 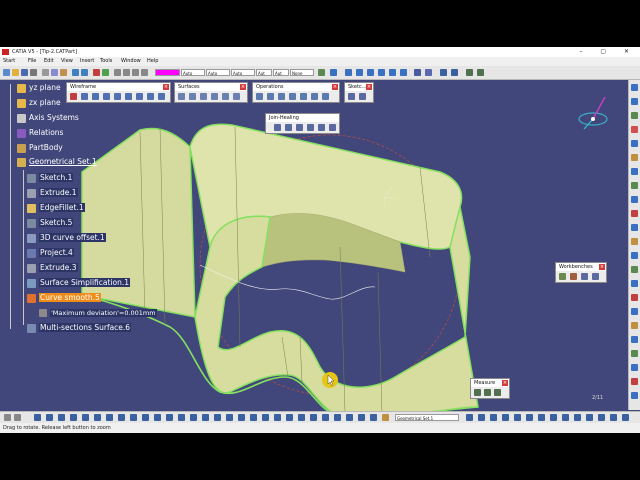 What do you see at coordinates (562, 276) in the screenshot?
I see `part-design-icon` at bounding box center [562, 276].